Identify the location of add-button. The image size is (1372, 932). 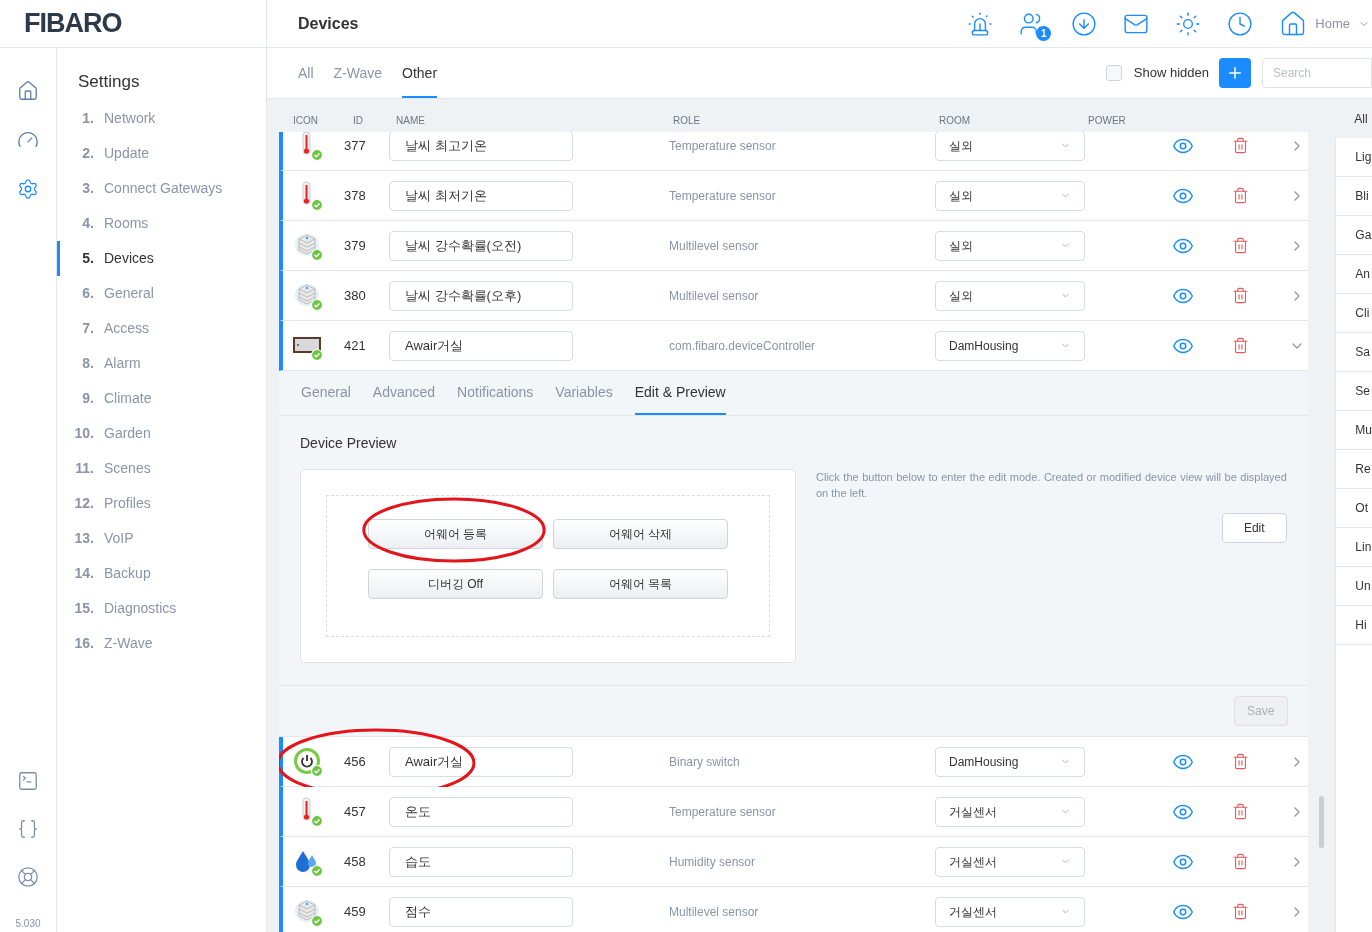
(1235, 73).